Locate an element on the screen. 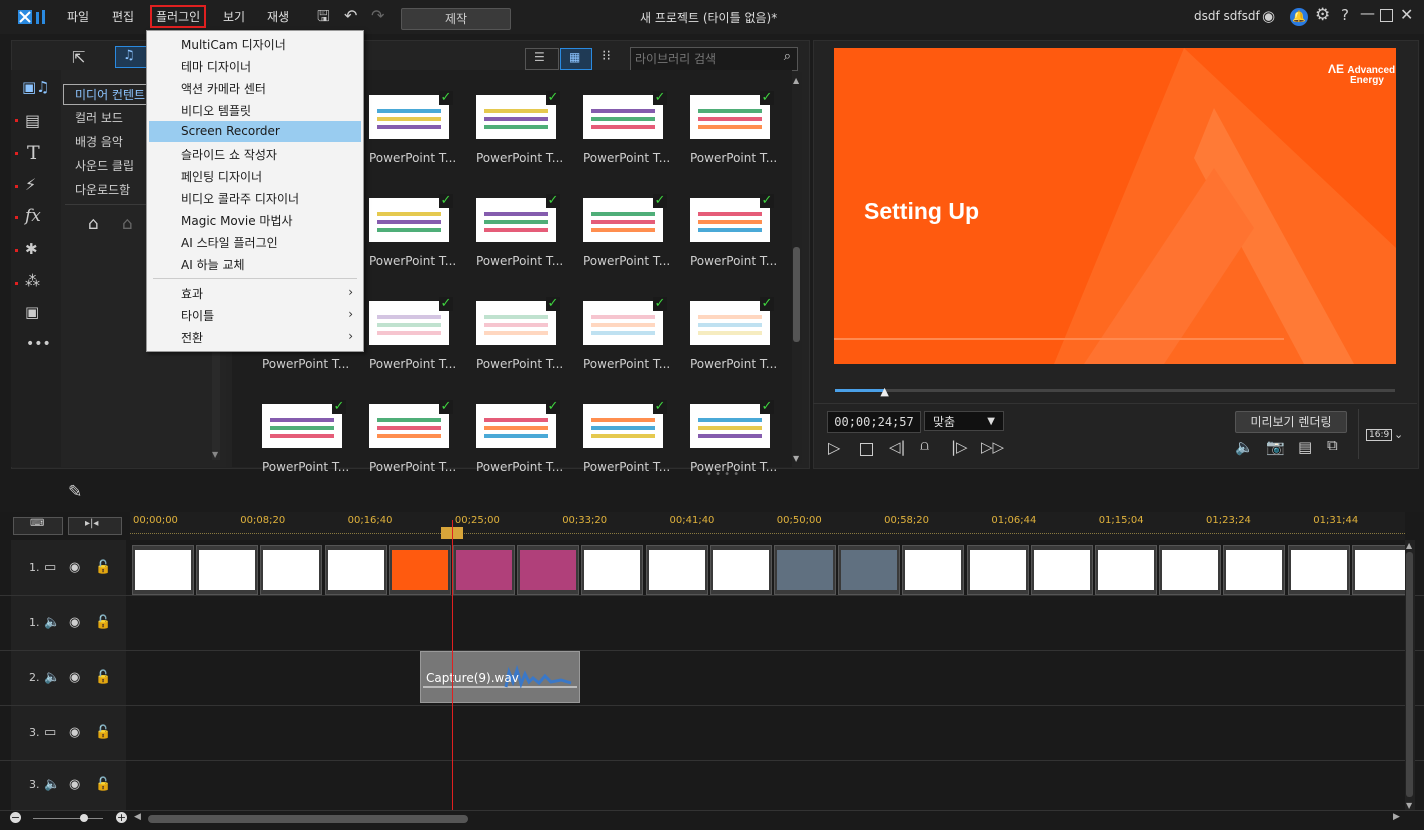  grid-scrollbar-thumb is located at coordinates (796, 294).